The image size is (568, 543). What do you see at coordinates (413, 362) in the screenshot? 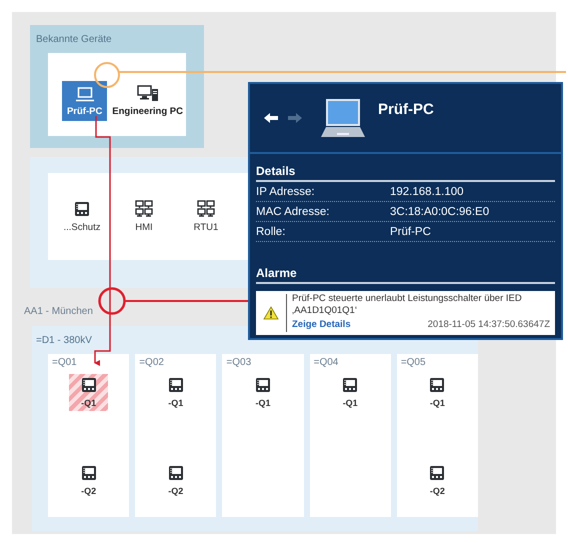
I see `bay-name: =Q05` at bounding box center [413, 362].